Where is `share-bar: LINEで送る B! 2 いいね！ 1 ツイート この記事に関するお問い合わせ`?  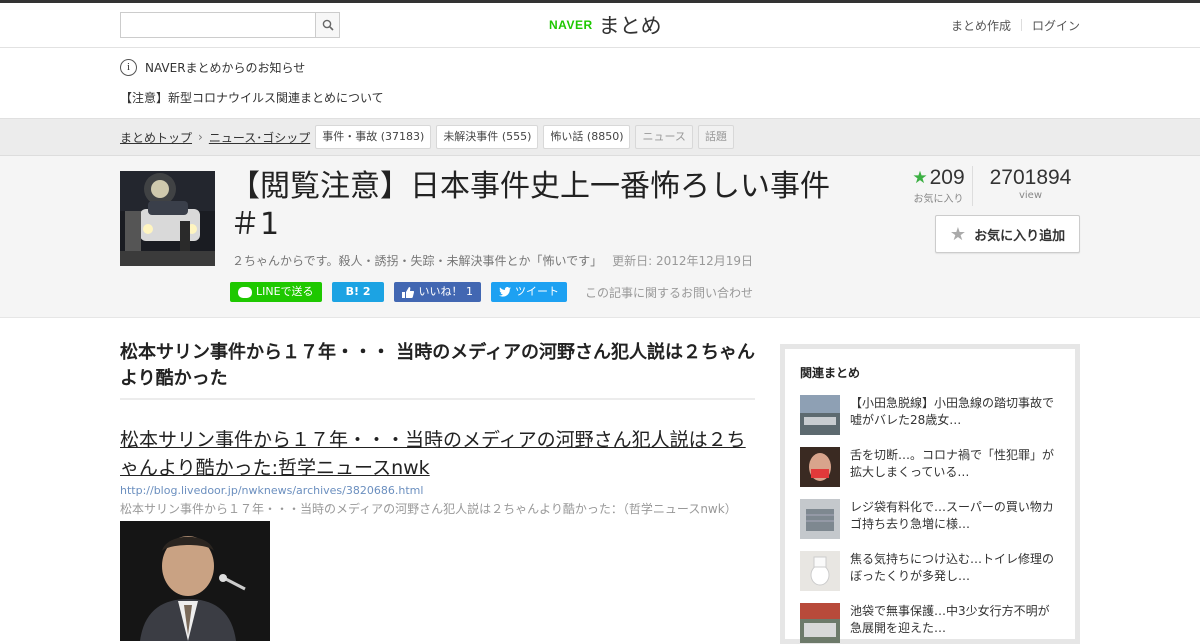 share-bar: LINEで送る B! 2 いいね！ 1 ツイート この記事に関するお問い合わせ is located at coordinates (491, 292).